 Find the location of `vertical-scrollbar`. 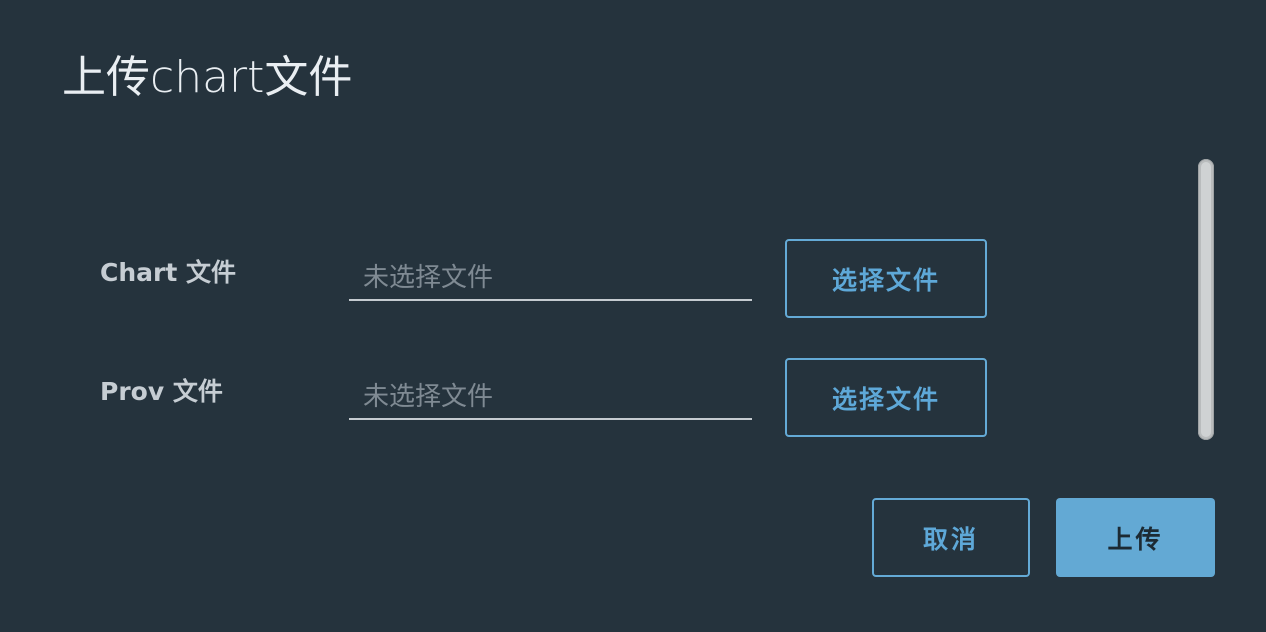

vertical-scrollbar is located at coordinates (1206, 299).